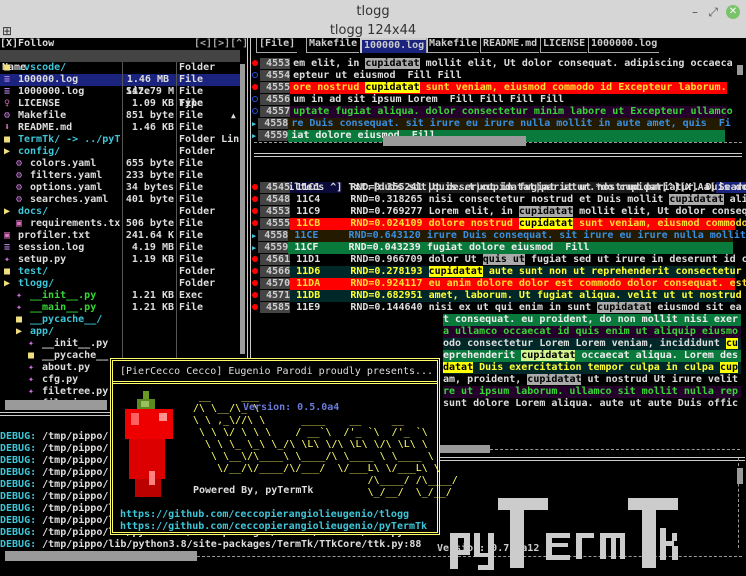 The width and height of the screenshot is (746, 576). What do you see at coordinates (69, 200) in the screenshot?
I see `file-name: searches.yaml` at bounding box center [69, 200].